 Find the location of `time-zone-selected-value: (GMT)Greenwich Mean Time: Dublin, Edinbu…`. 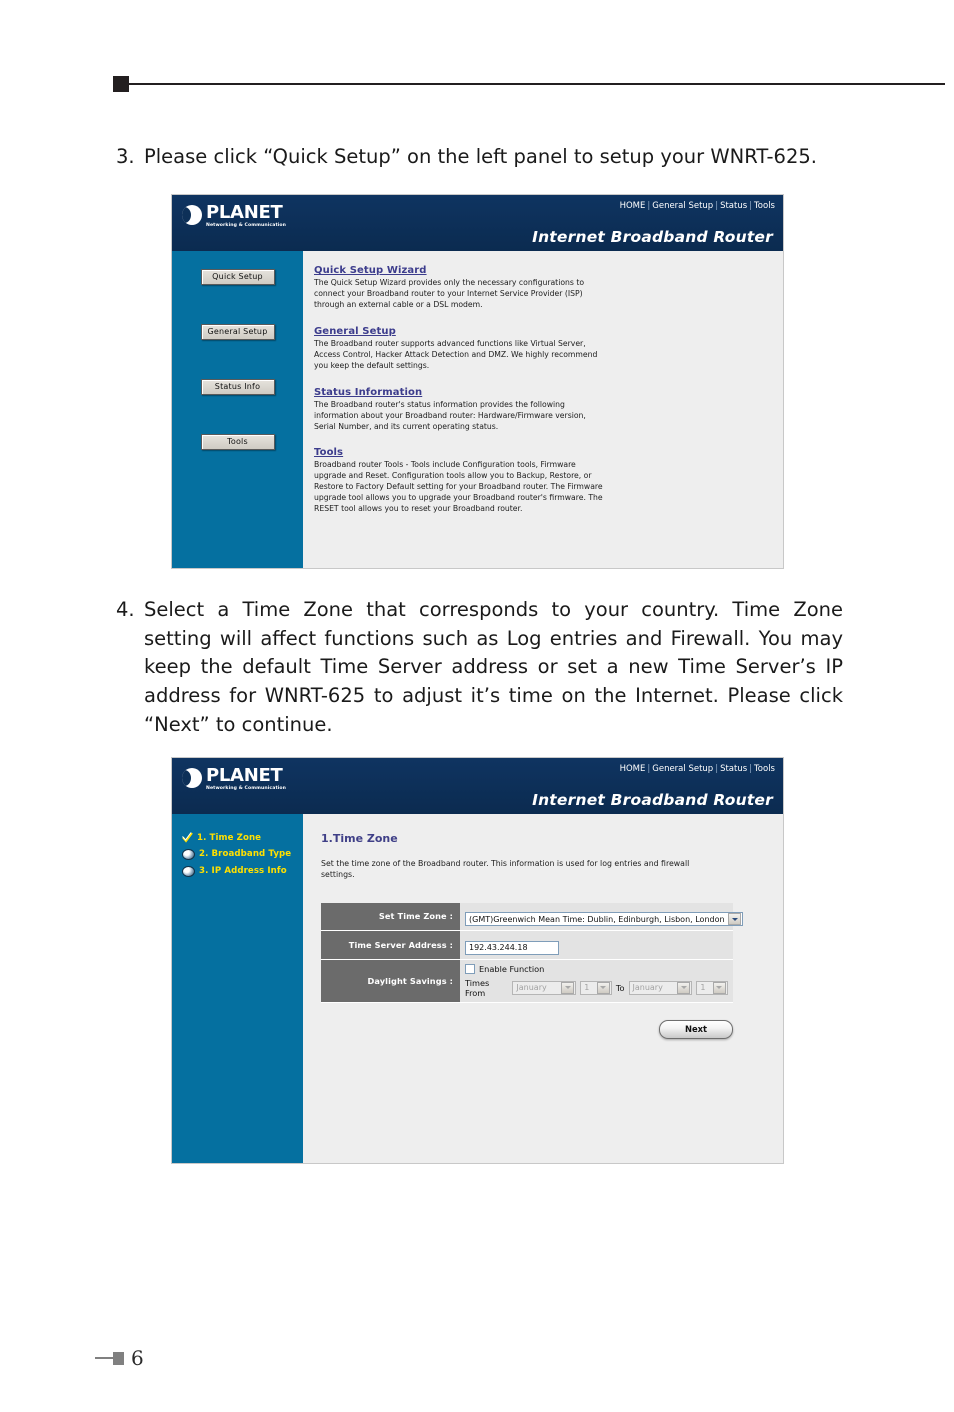

time-zone-selected-value: (GMT)Greenwich Mean Time: Dublin, Edinbu… is located at coordinates (597, 919).